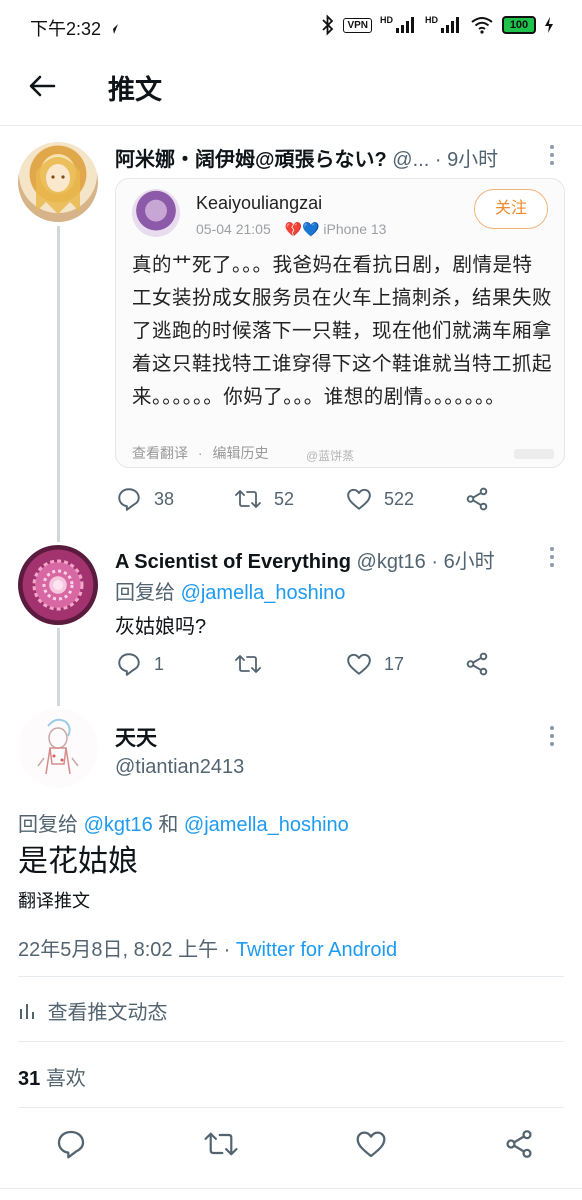 The image size is (582, 1200). Describe the element at coordinates (175, 664) in the screenshot. I see `reply-button: 1` at that location.